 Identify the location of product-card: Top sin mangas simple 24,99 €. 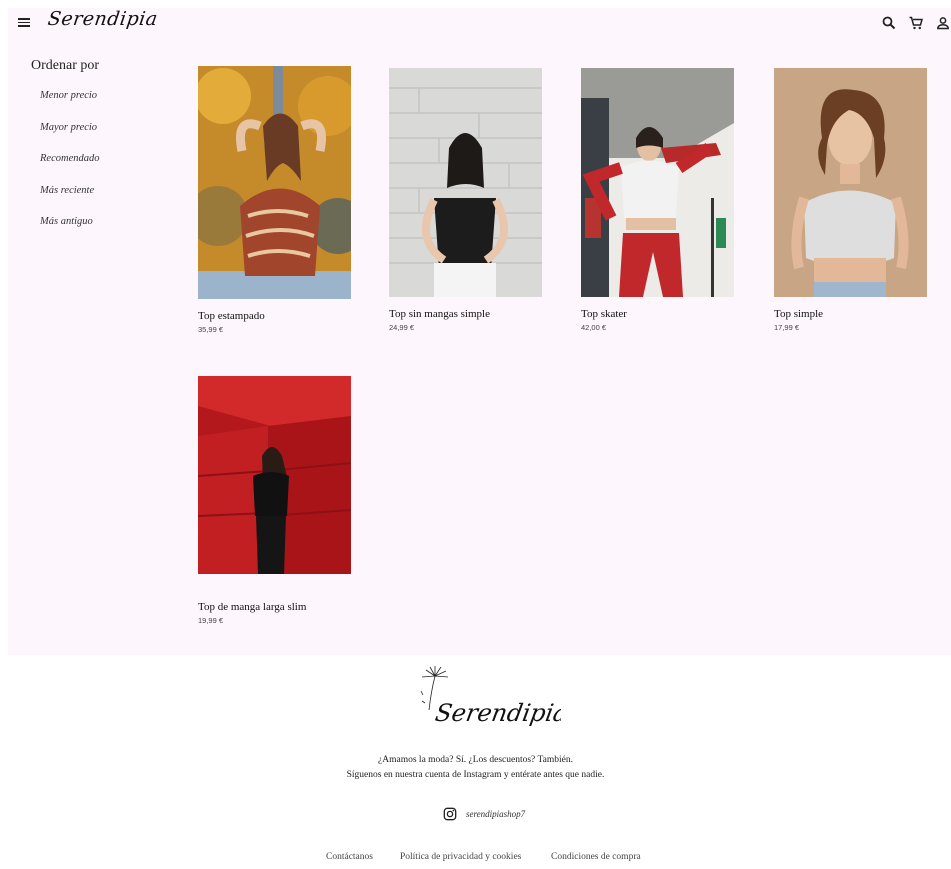
(465, 200).